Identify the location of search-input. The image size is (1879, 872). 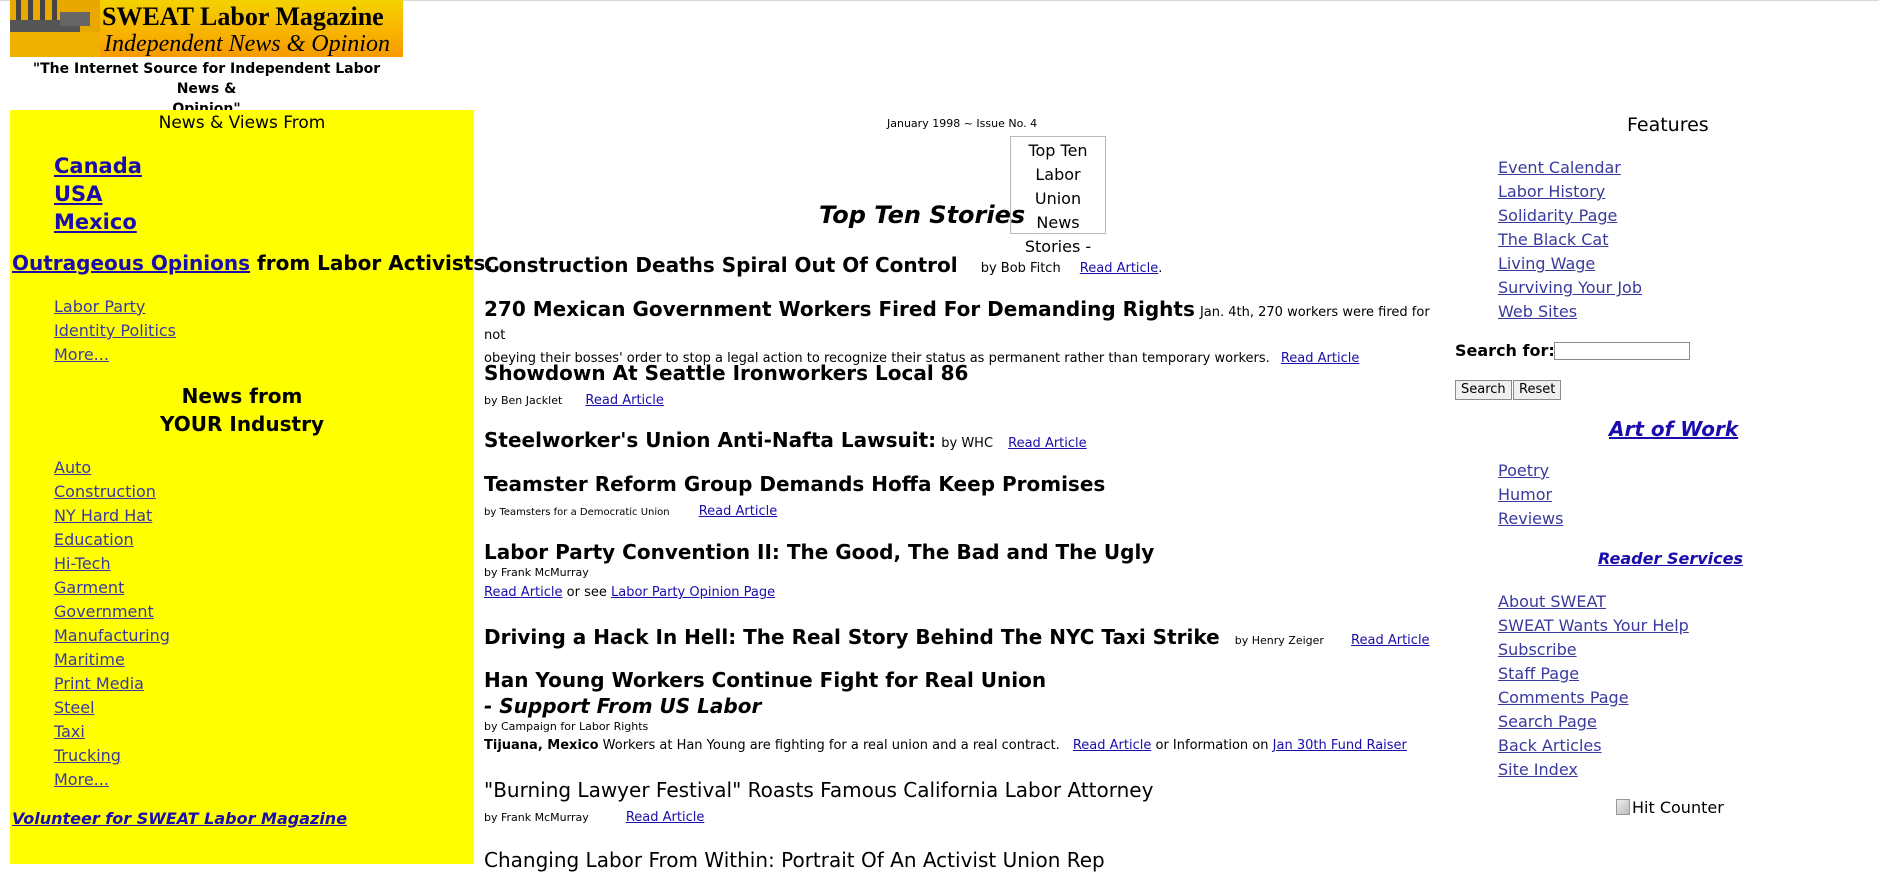
(1622, 351).